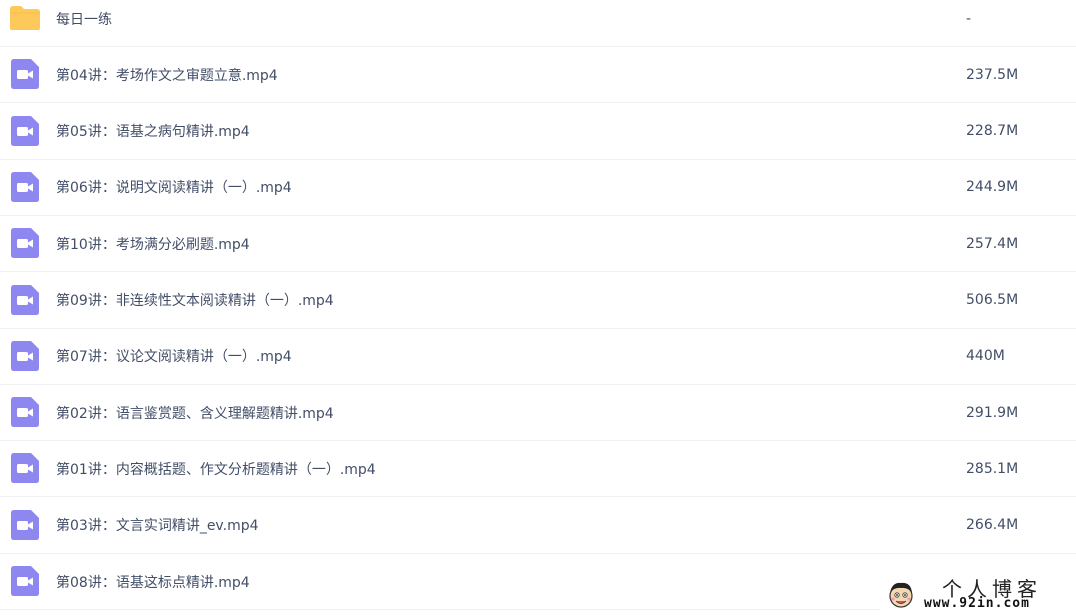 Image resolution: width=1076 pixels, height=615 pixels. What do you see at coordinates (977, 603) in the screenshot?
I see `watermark-url: www.92in.com` at bounding box center [977, 603].